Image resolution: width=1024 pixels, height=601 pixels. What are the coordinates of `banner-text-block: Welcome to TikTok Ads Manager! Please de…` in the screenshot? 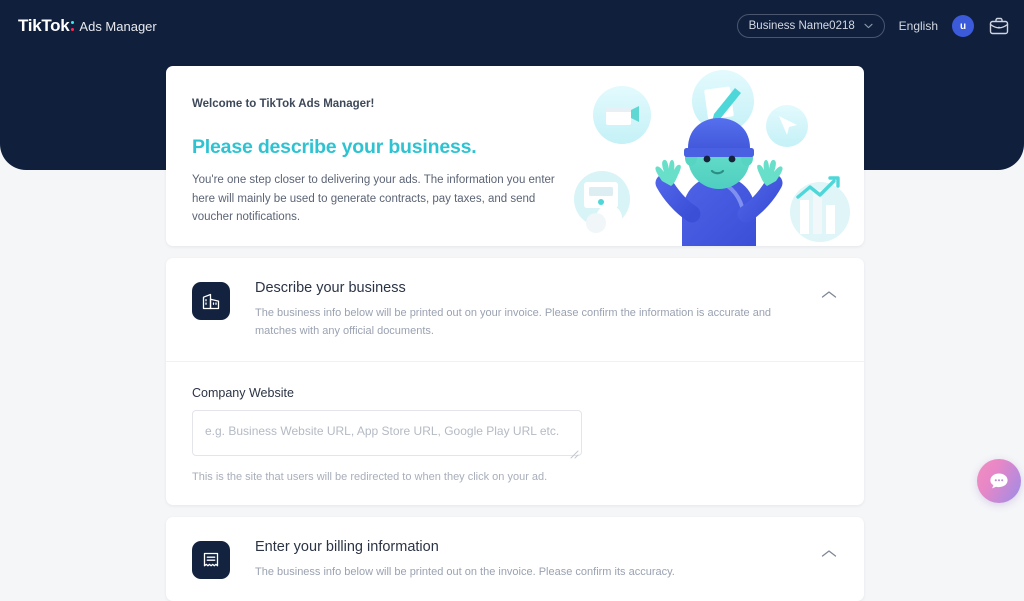 It's located at (377, 162).